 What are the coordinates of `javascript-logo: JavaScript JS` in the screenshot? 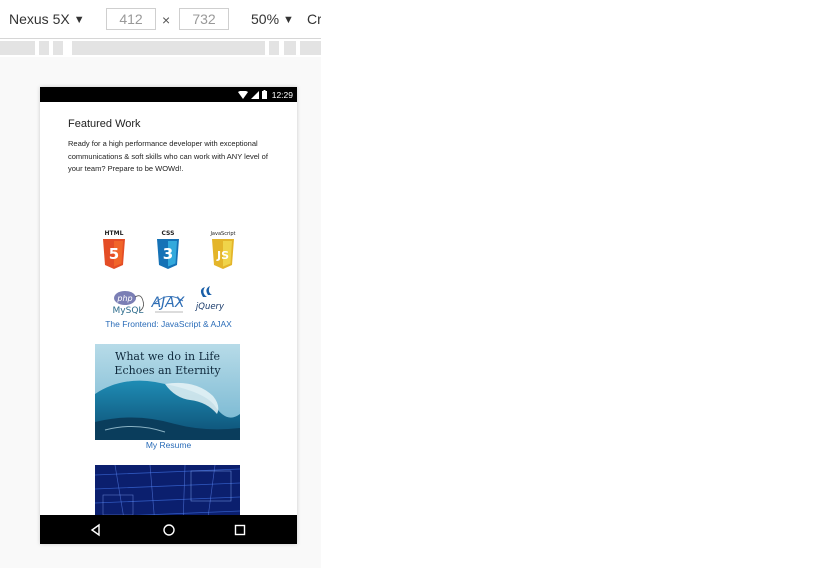 It's located at (222, 250).